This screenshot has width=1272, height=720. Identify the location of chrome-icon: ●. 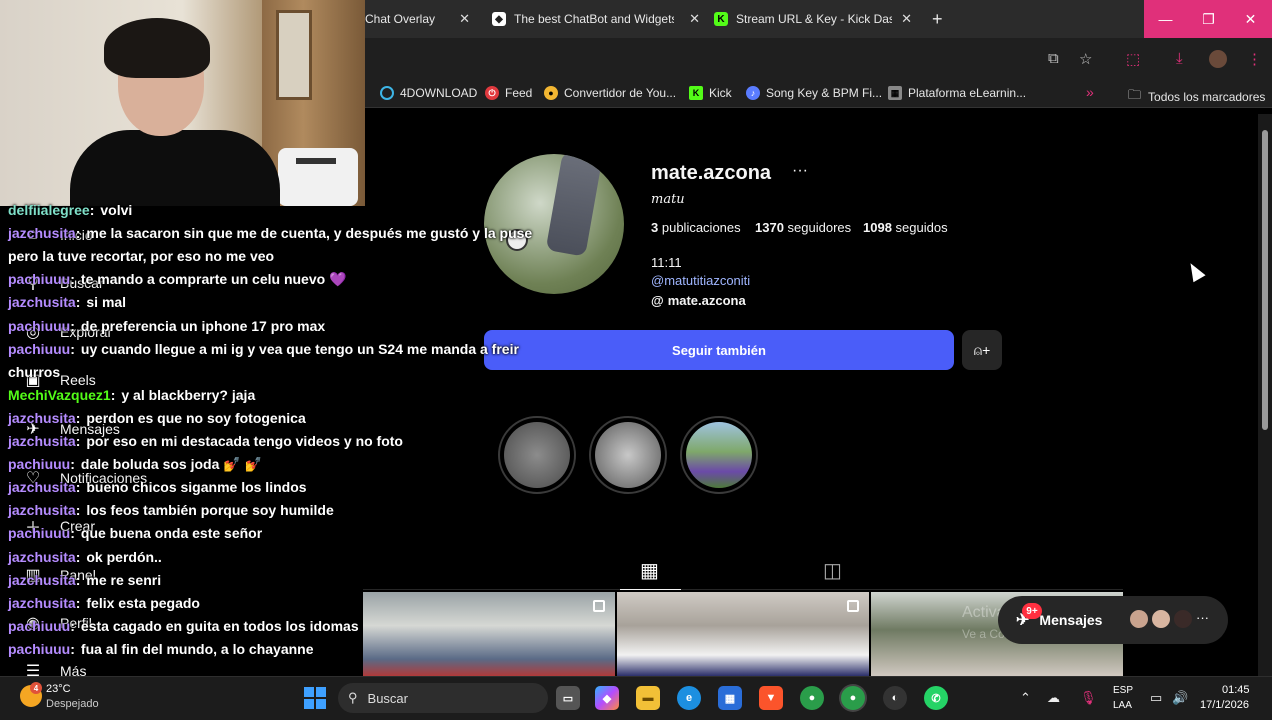
(812, 698).